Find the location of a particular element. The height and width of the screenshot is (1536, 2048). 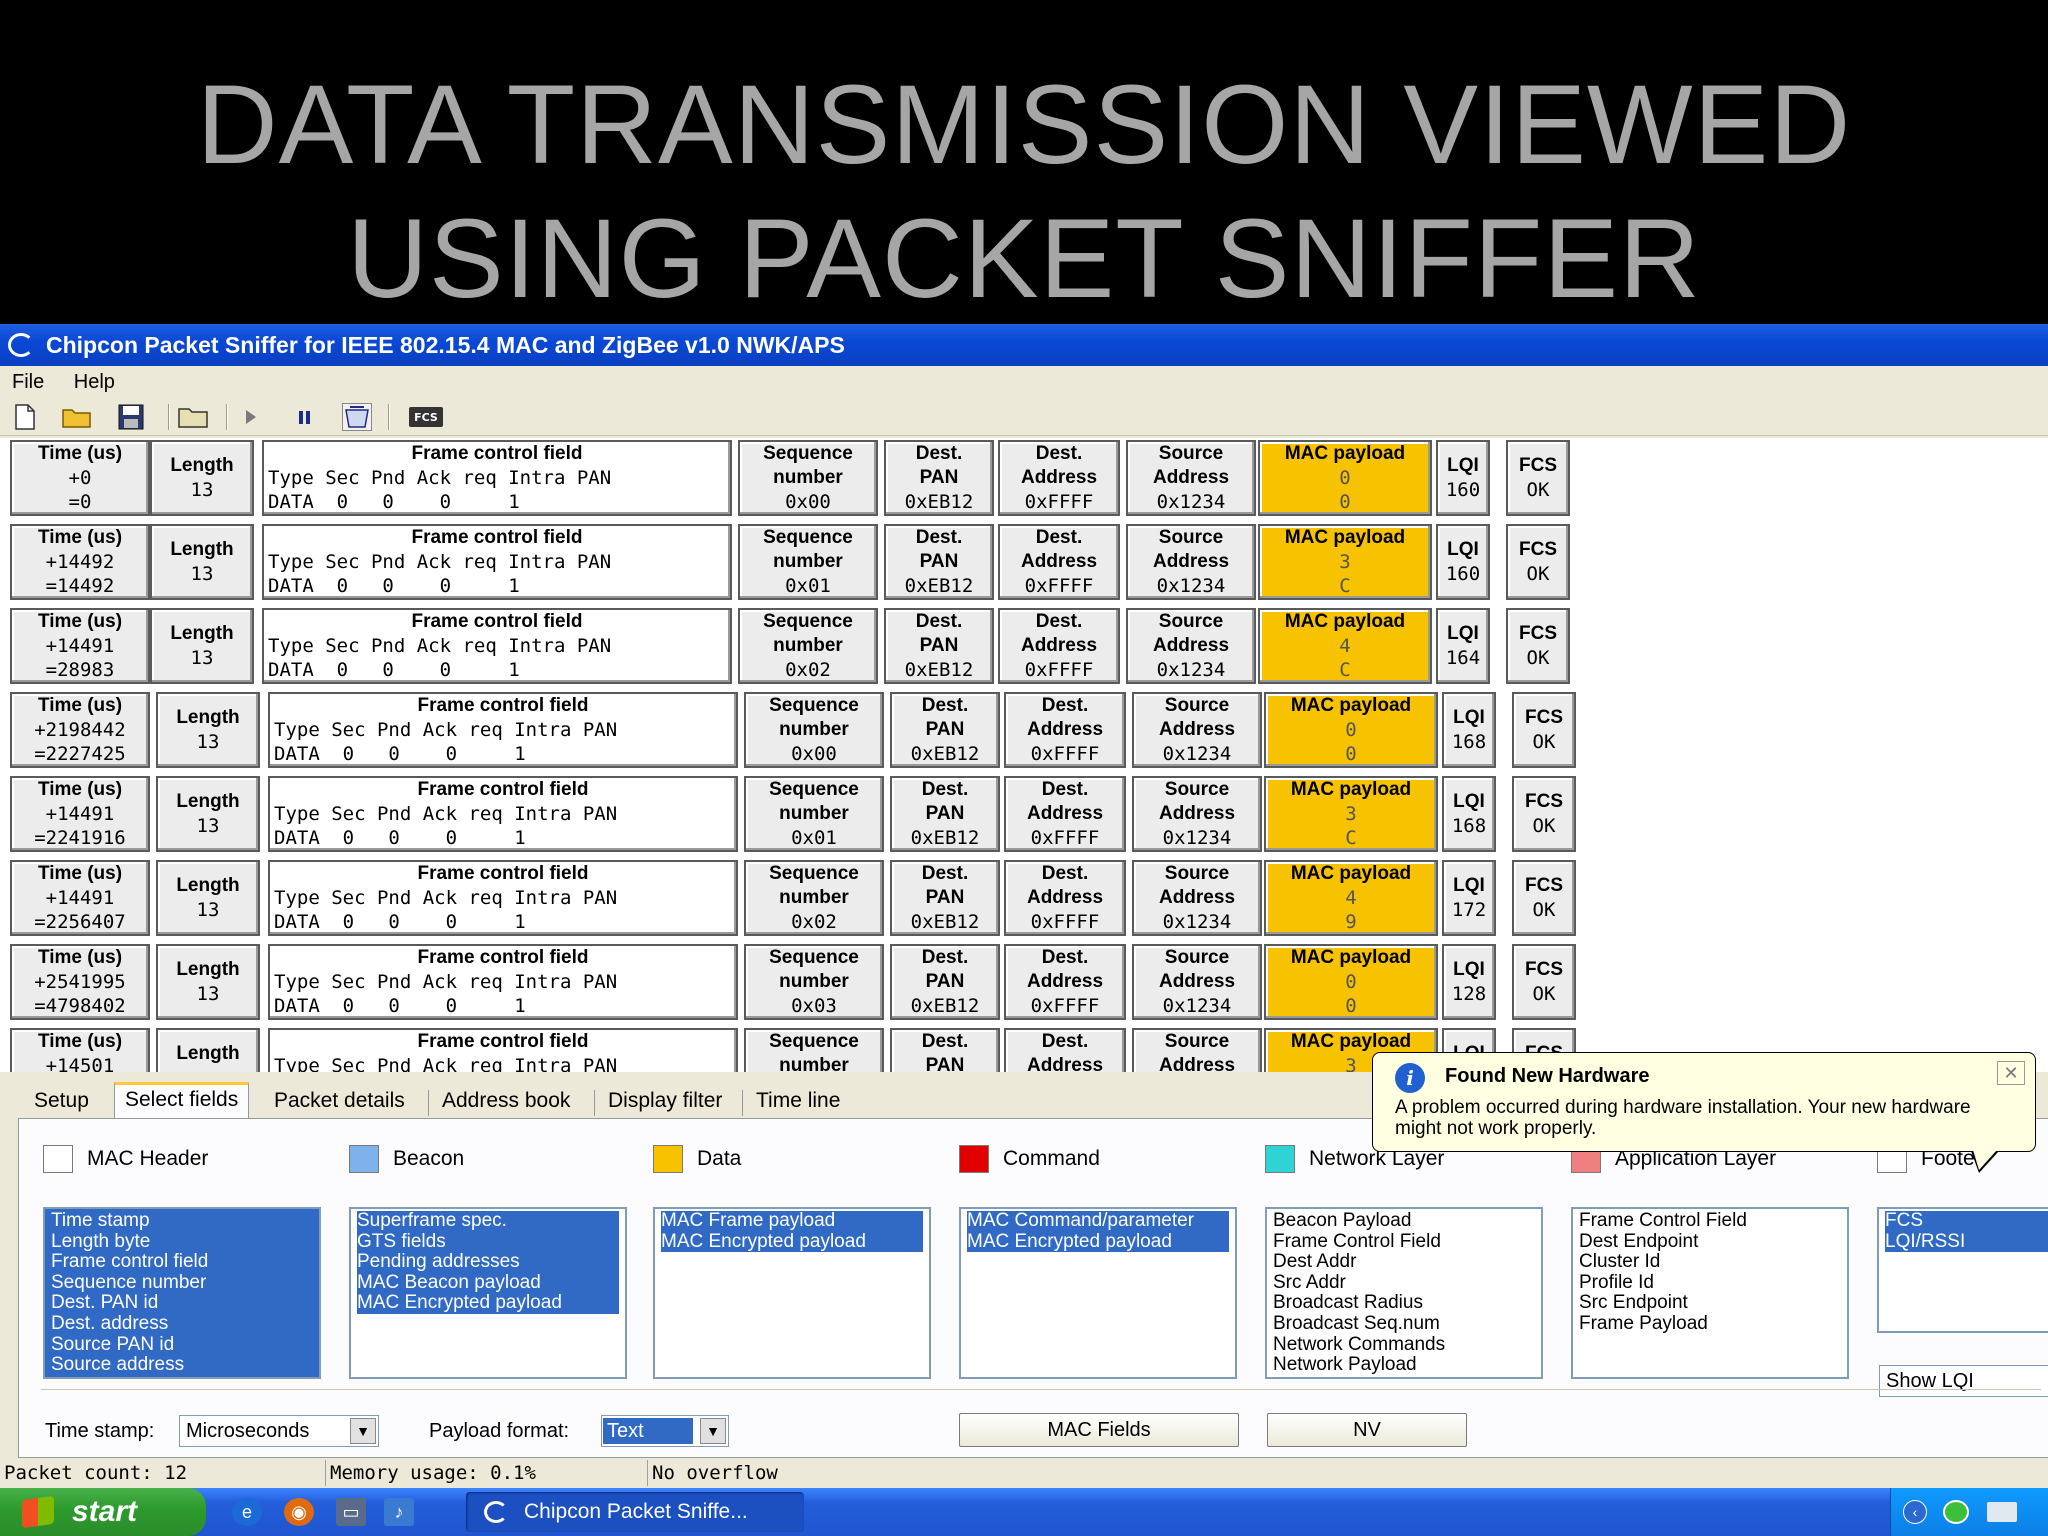

dest-pan-cell: Dest. PAN 0xEB12 is located at coordinates (945, 982).